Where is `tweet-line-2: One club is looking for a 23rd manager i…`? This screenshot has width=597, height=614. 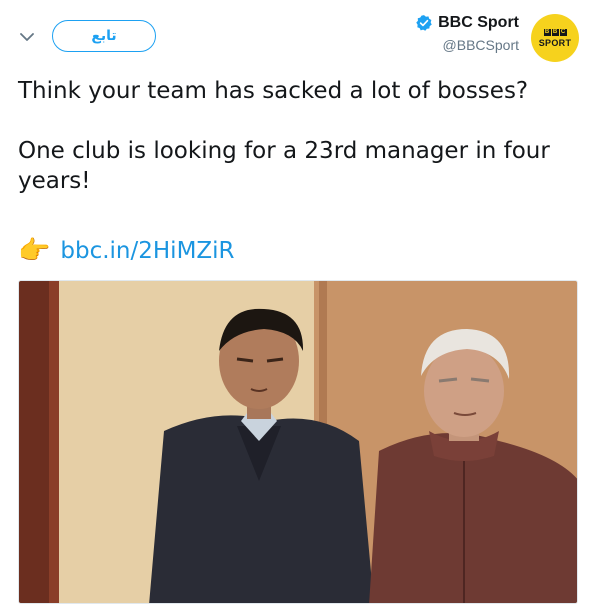 tweet-line-2: One club is looking for a 23rd manager i… is located at coordinates (284, 166).